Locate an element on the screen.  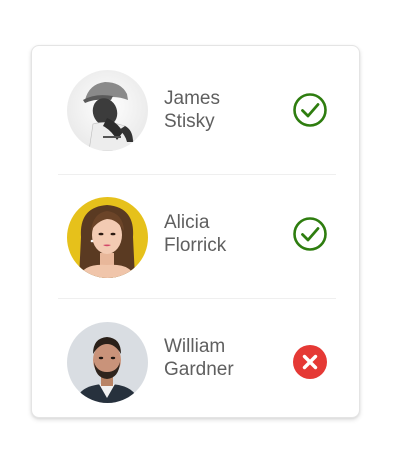
user-first-name: Alicia is located at coordinates (187, 222).